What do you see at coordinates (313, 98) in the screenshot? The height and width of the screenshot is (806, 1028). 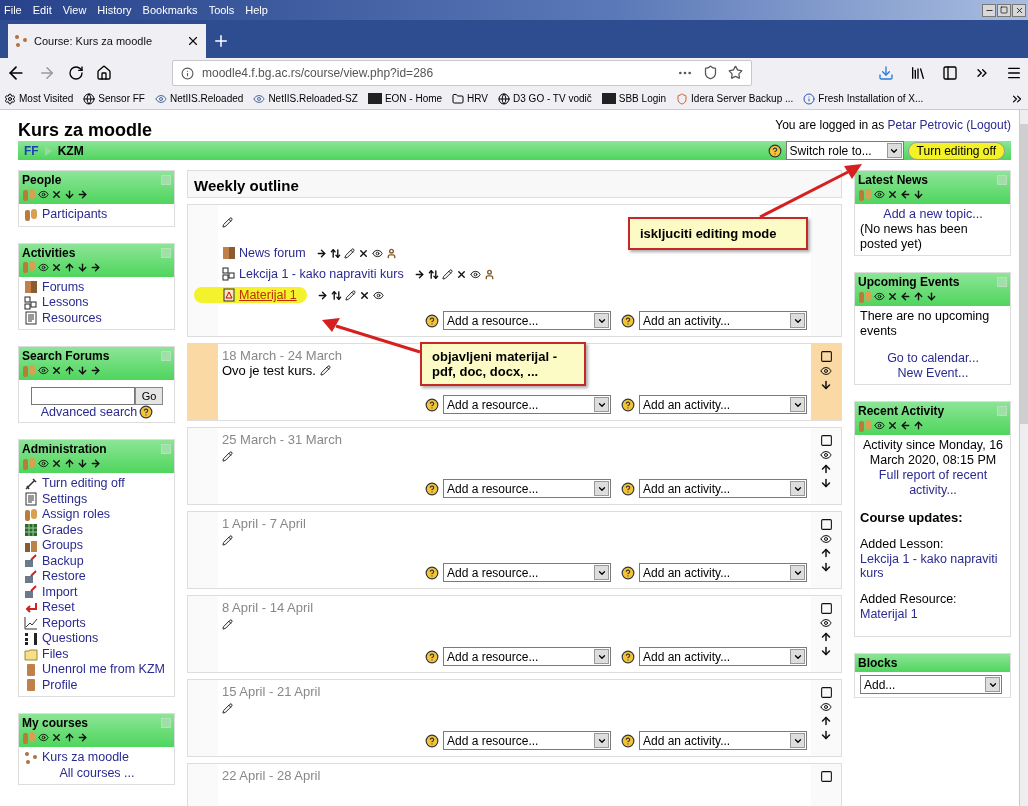 I see `bookmark-link: NetIIS.Reloaded-SZ` at bounding box center [313, 98].